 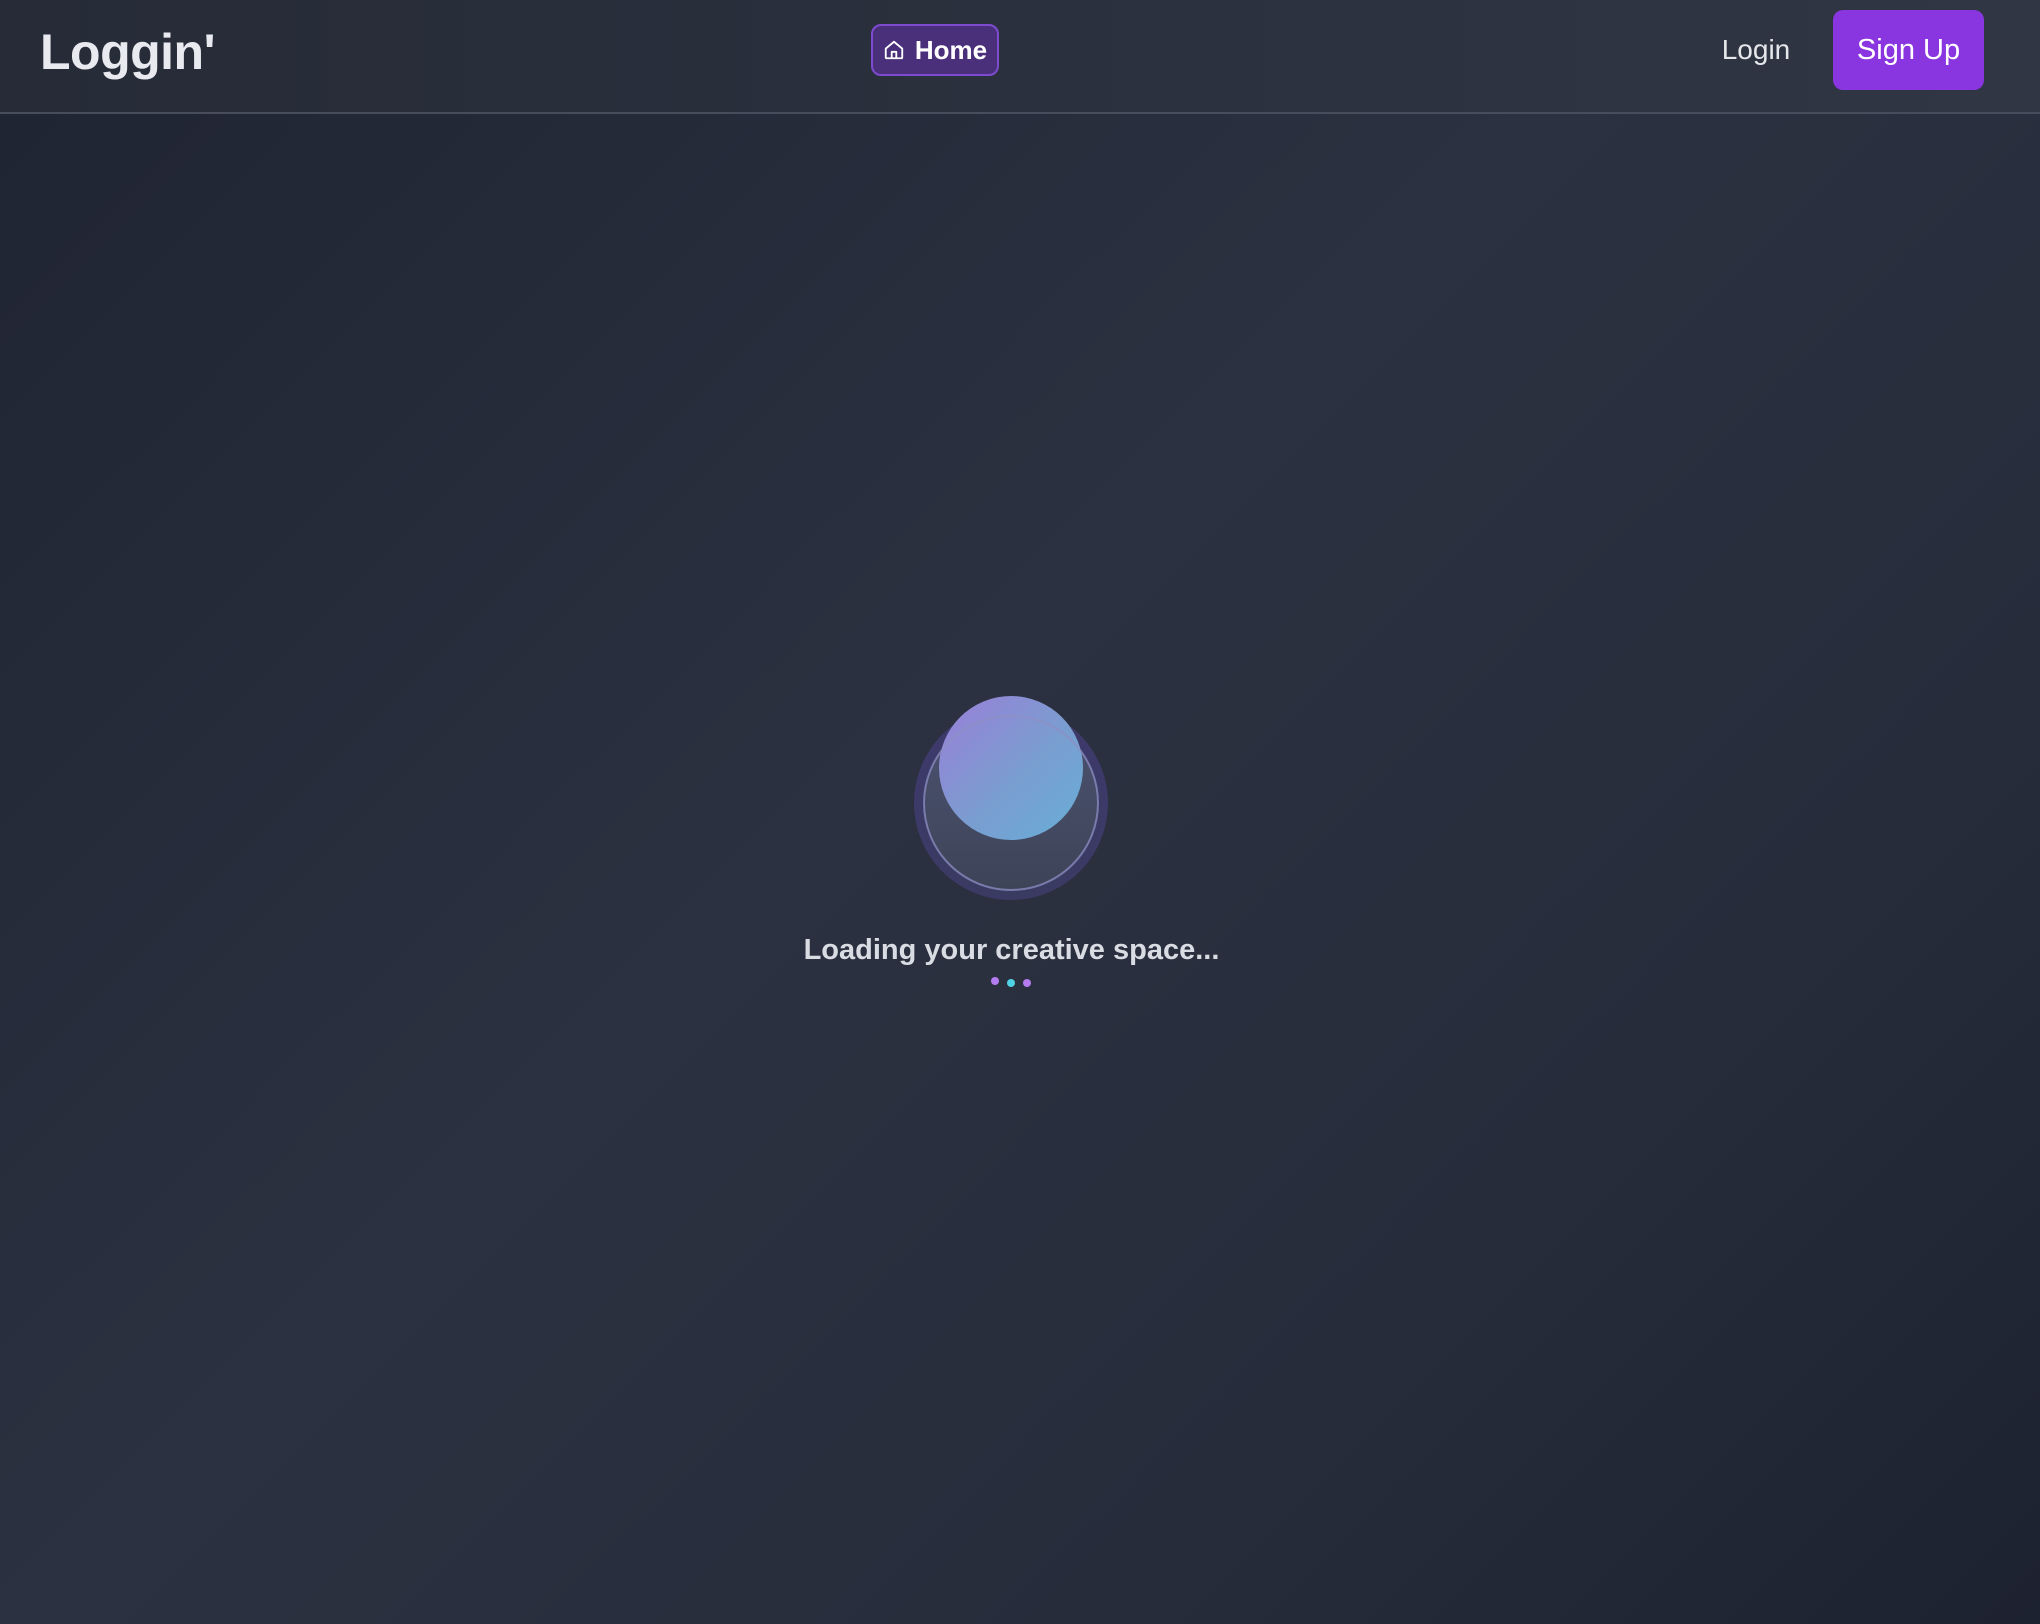 I want to click on brand-logo: Loggin', so click(x=128, y=52).